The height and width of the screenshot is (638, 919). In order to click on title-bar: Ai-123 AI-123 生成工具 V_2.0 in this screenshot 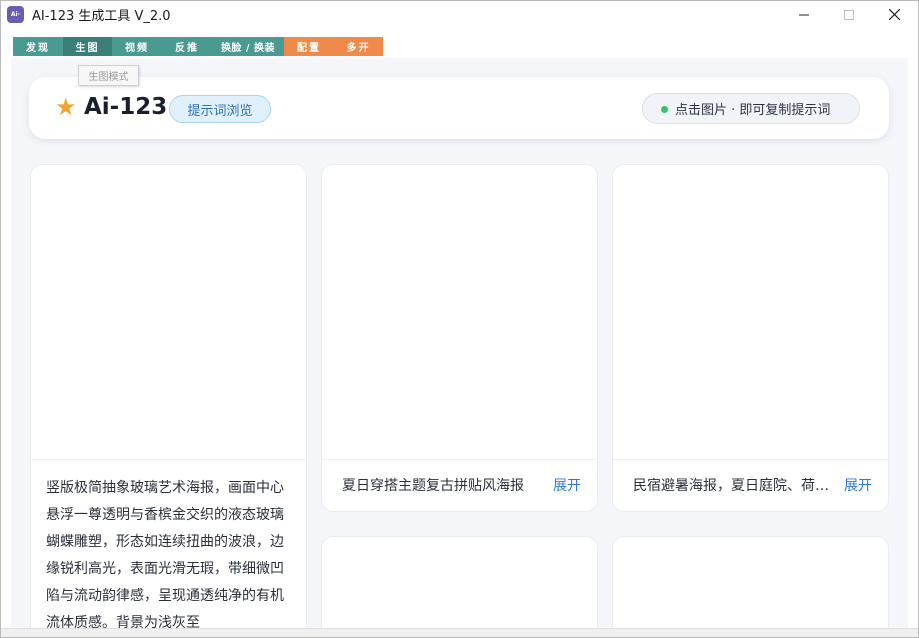, I will do `click(459, 18)`.